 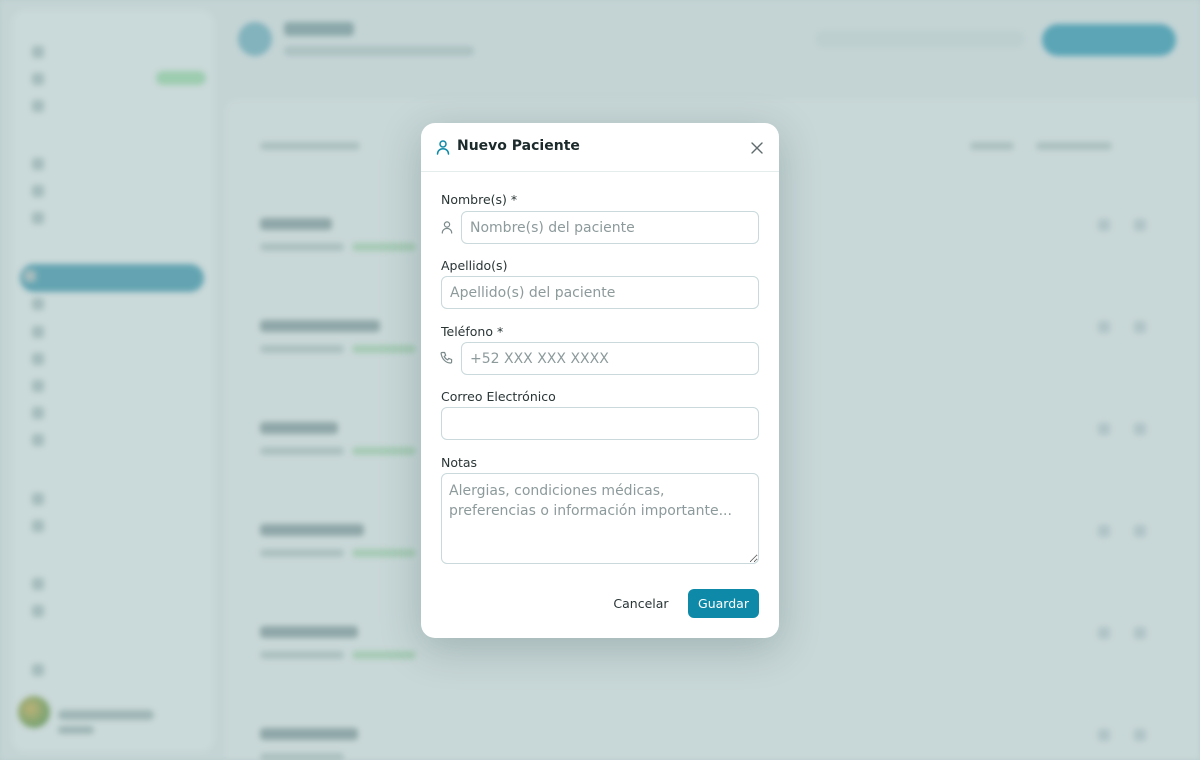 What do you see at coordinates (610, 227) in the screenshot?
I see `first-name-input` at bounding box center [610, 227].